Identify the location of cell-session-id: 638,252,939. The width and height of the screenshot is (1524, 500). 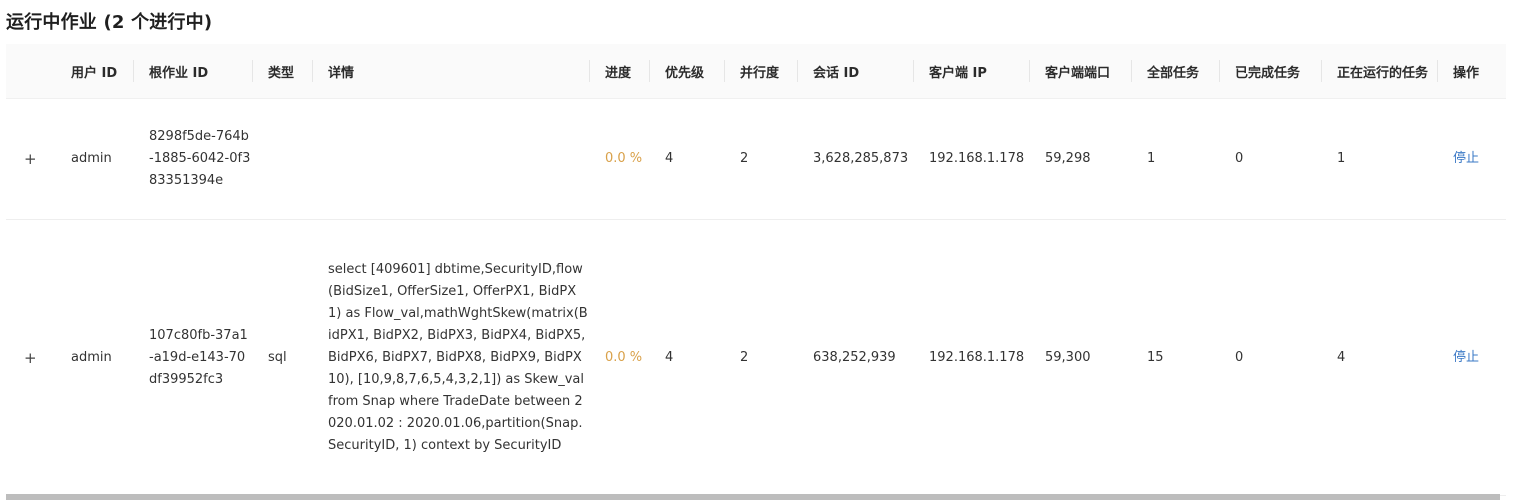
(855, 357).